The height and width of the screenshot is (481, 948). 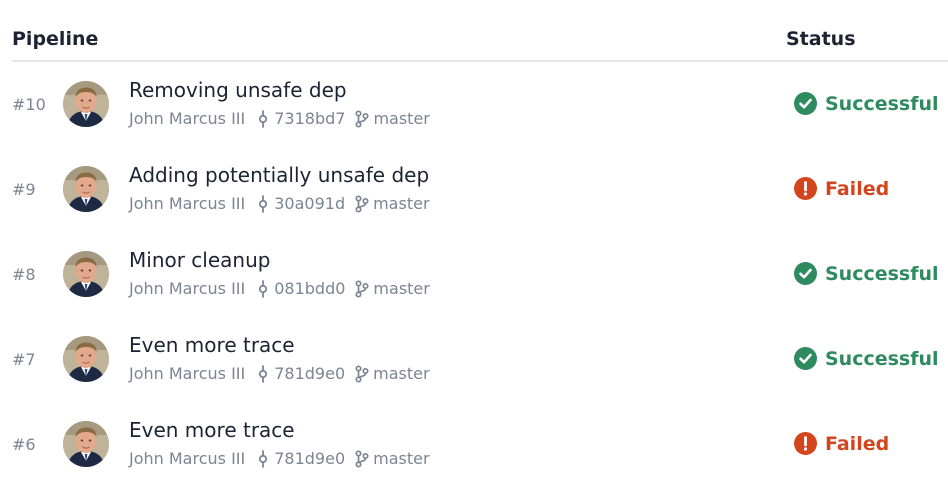 What do you see at coordinates (24, 444) in the screenshot?
I see `pipeline-number: #6` at bounding box center [24, 444].